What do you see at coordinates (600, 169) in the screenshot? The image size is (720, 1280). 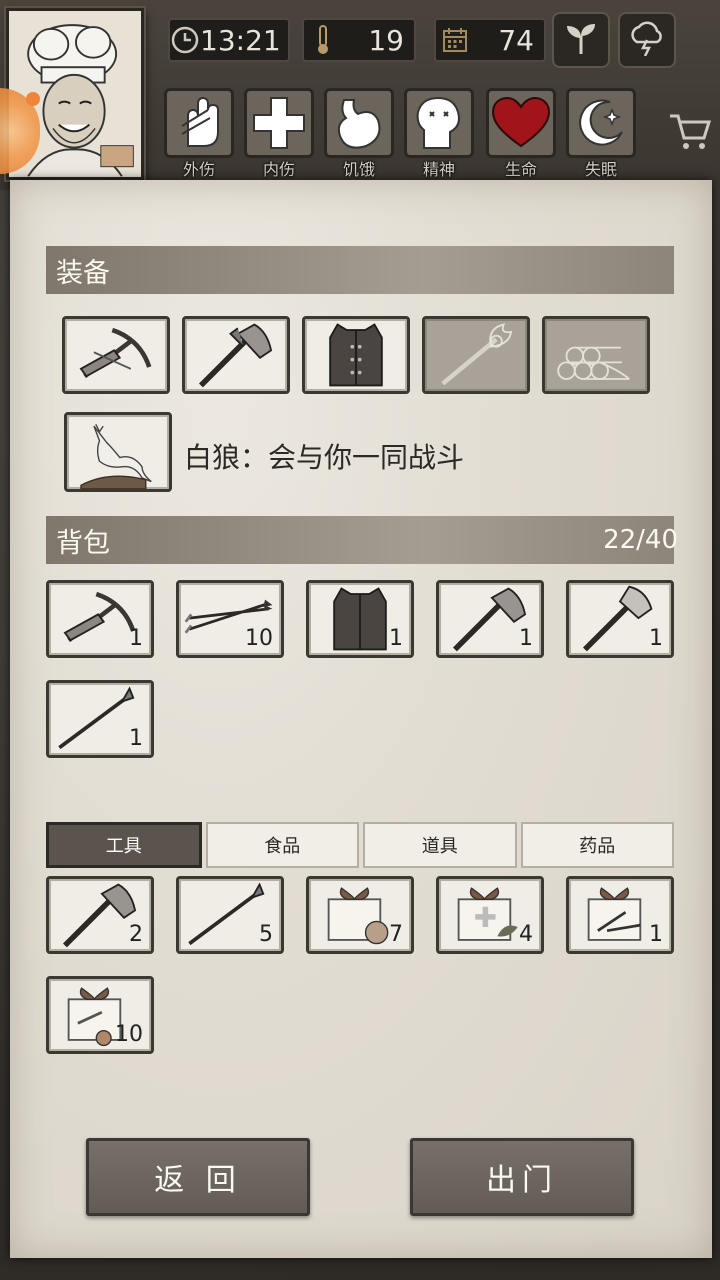 I see `insomnia-label: 失眠` at bounding box center [600, 169].